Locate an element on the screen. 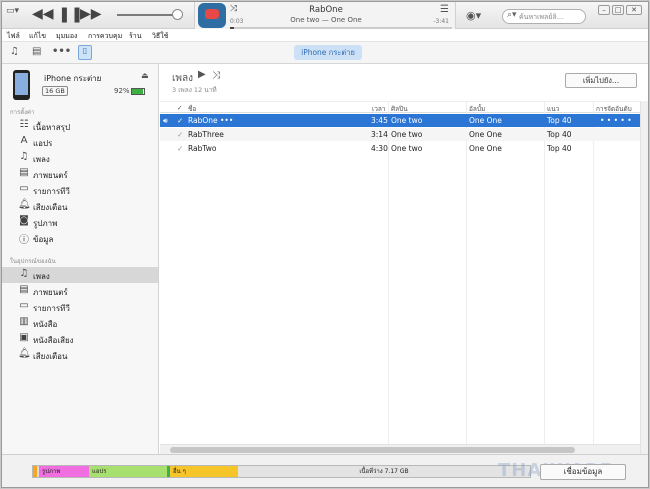  table-row: ✓ RabTwo 4:30 One two One One Top 40 is located at coordinates (400, 148).